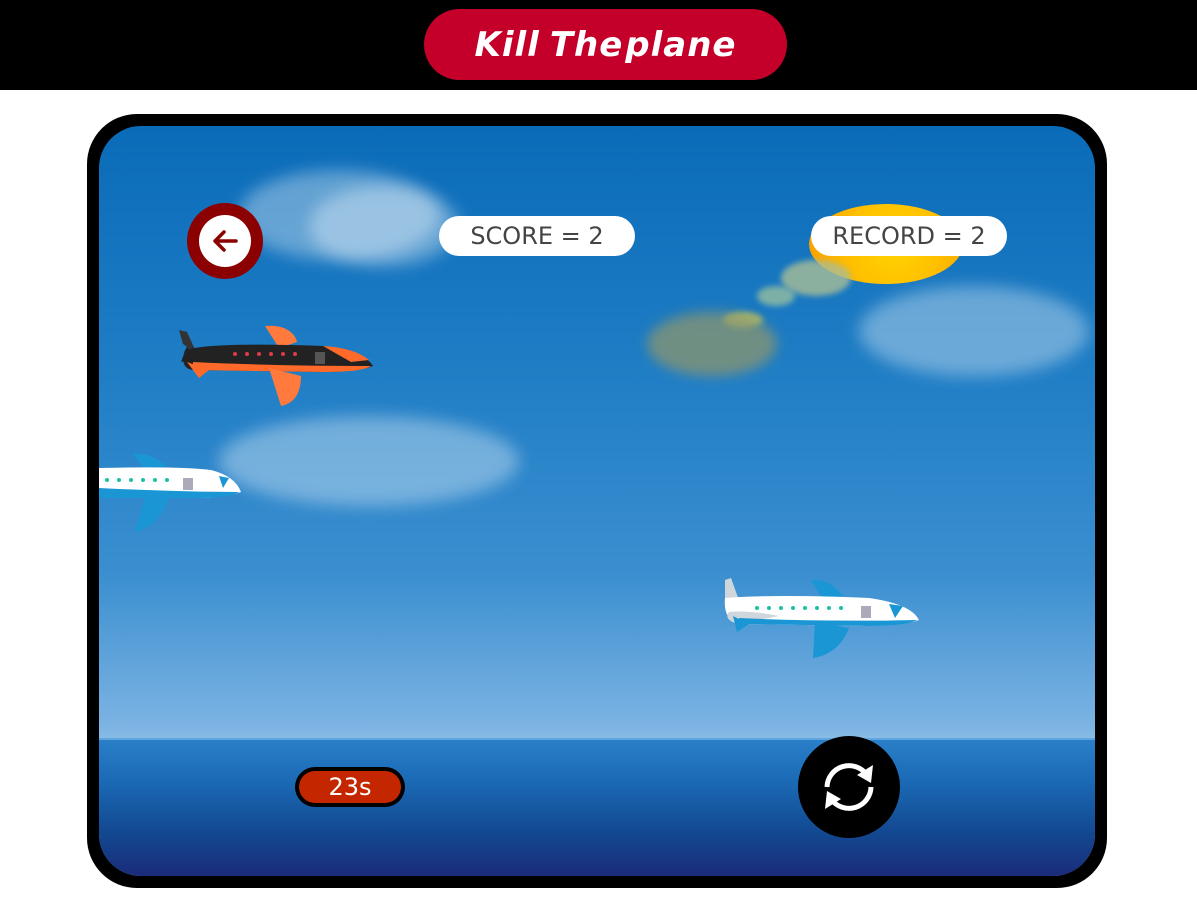  I want to click on orange-black-plane, so click(275, 365).